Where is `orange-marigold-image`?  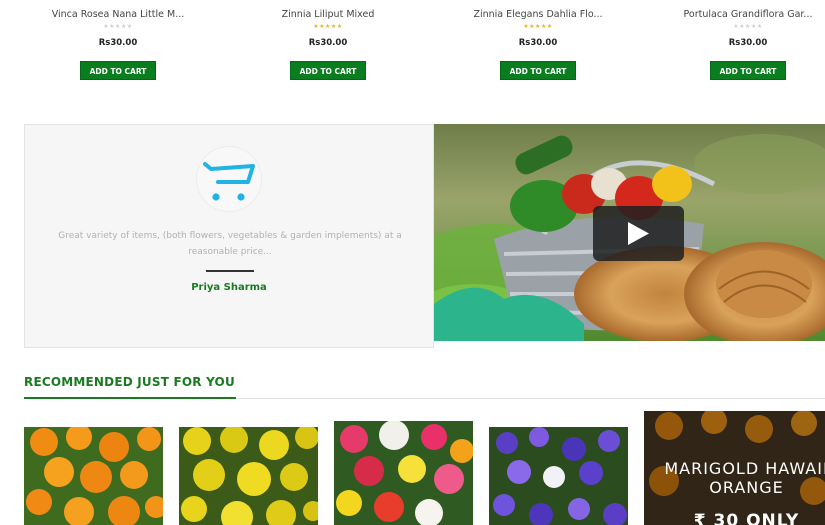 orange-marigold-image is located at coordinates (93, 476).